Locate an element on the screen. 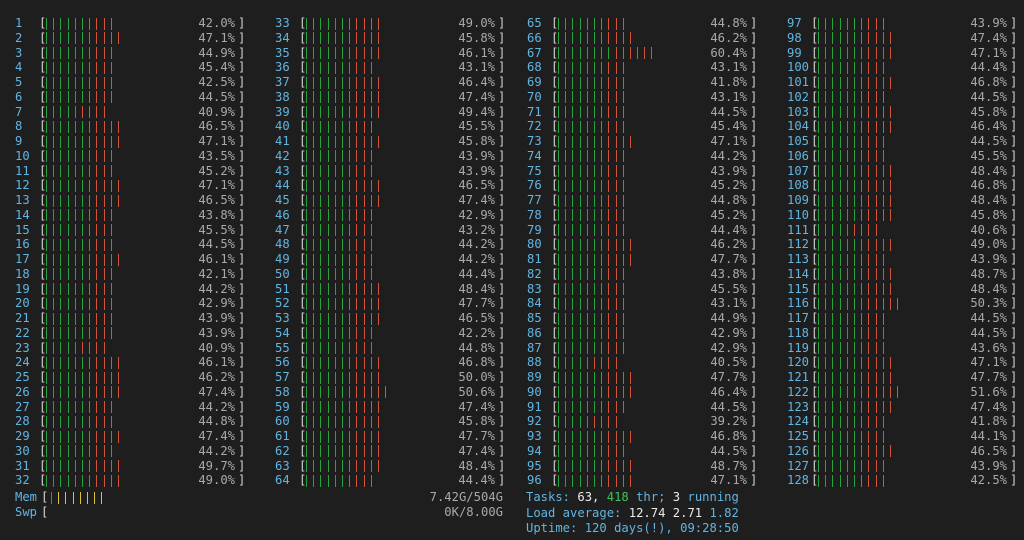  cpu-meter: 1[42.0%] is located at coordinates (130, 23).